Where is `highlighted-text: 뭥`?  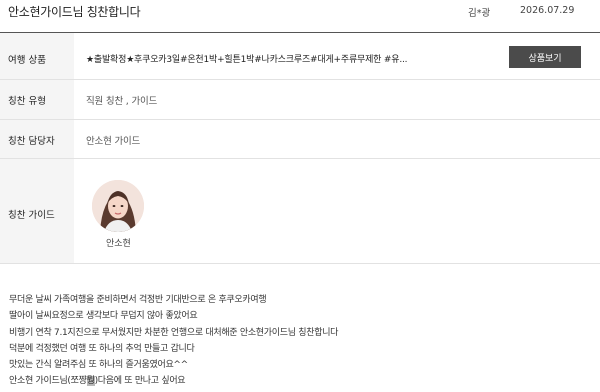
highlighted-text: 뭥 is located at coordinates (90, 381).